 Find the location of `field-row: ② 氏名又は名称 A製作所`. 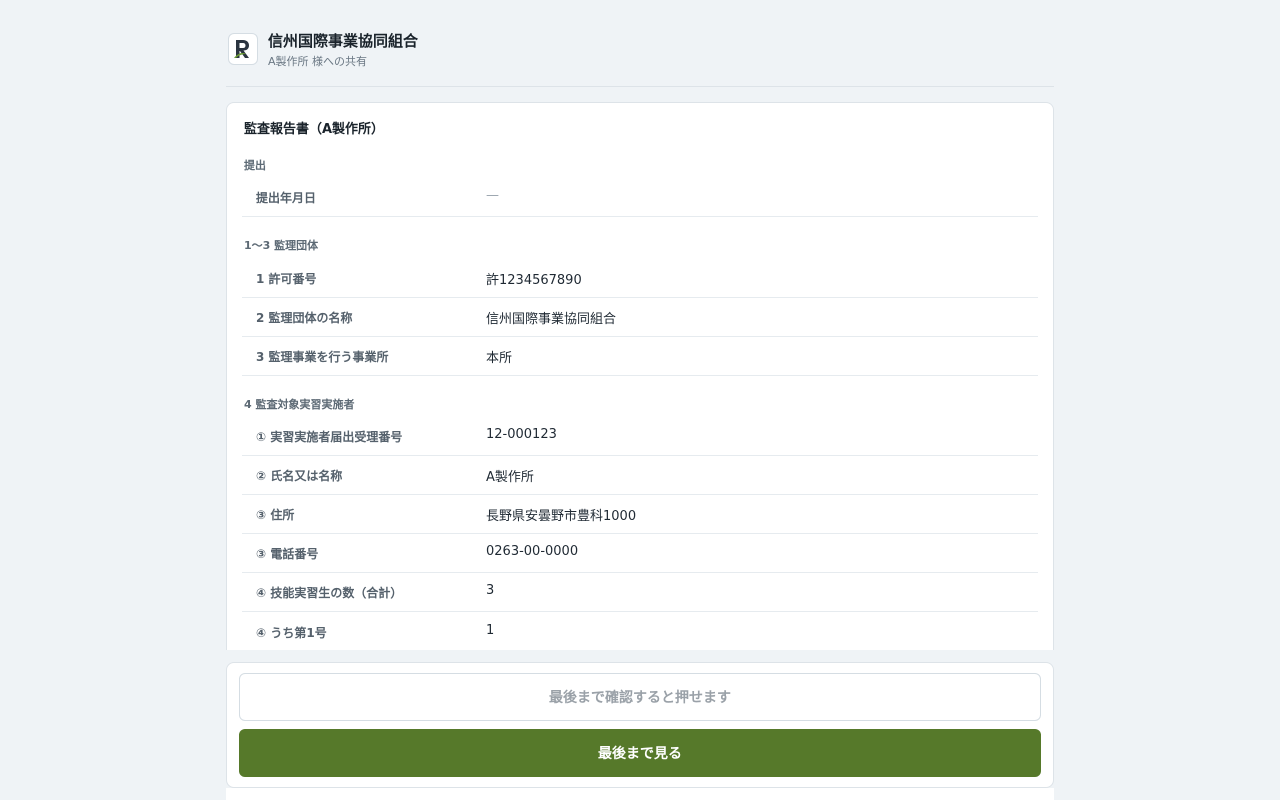

field-row: ② 氏名又は名称 A製作所 is located at coordinates (640, 475).